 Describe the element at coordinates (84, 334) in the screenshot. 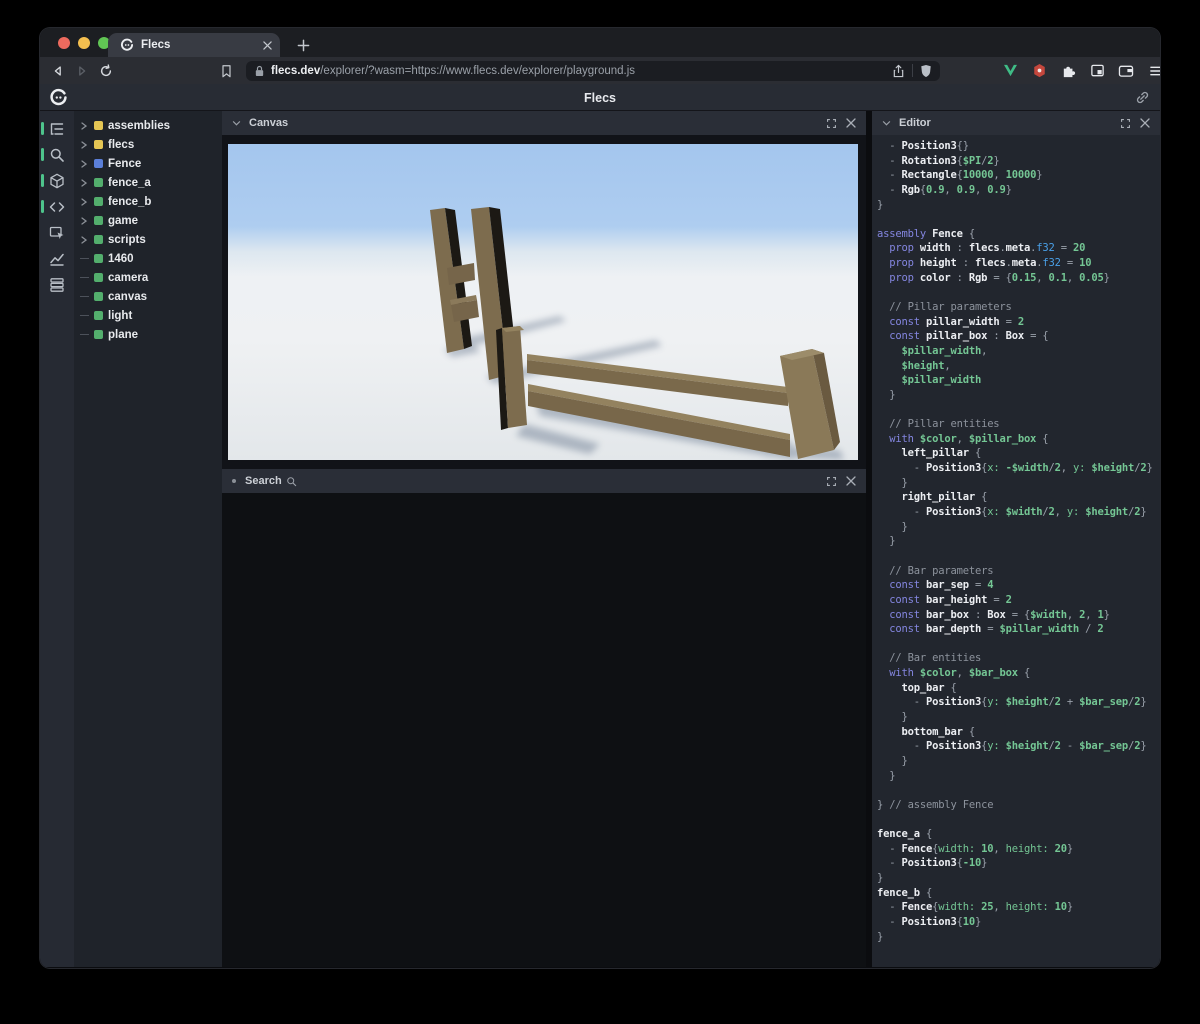

I see `leaf-dash-icon` at that location.